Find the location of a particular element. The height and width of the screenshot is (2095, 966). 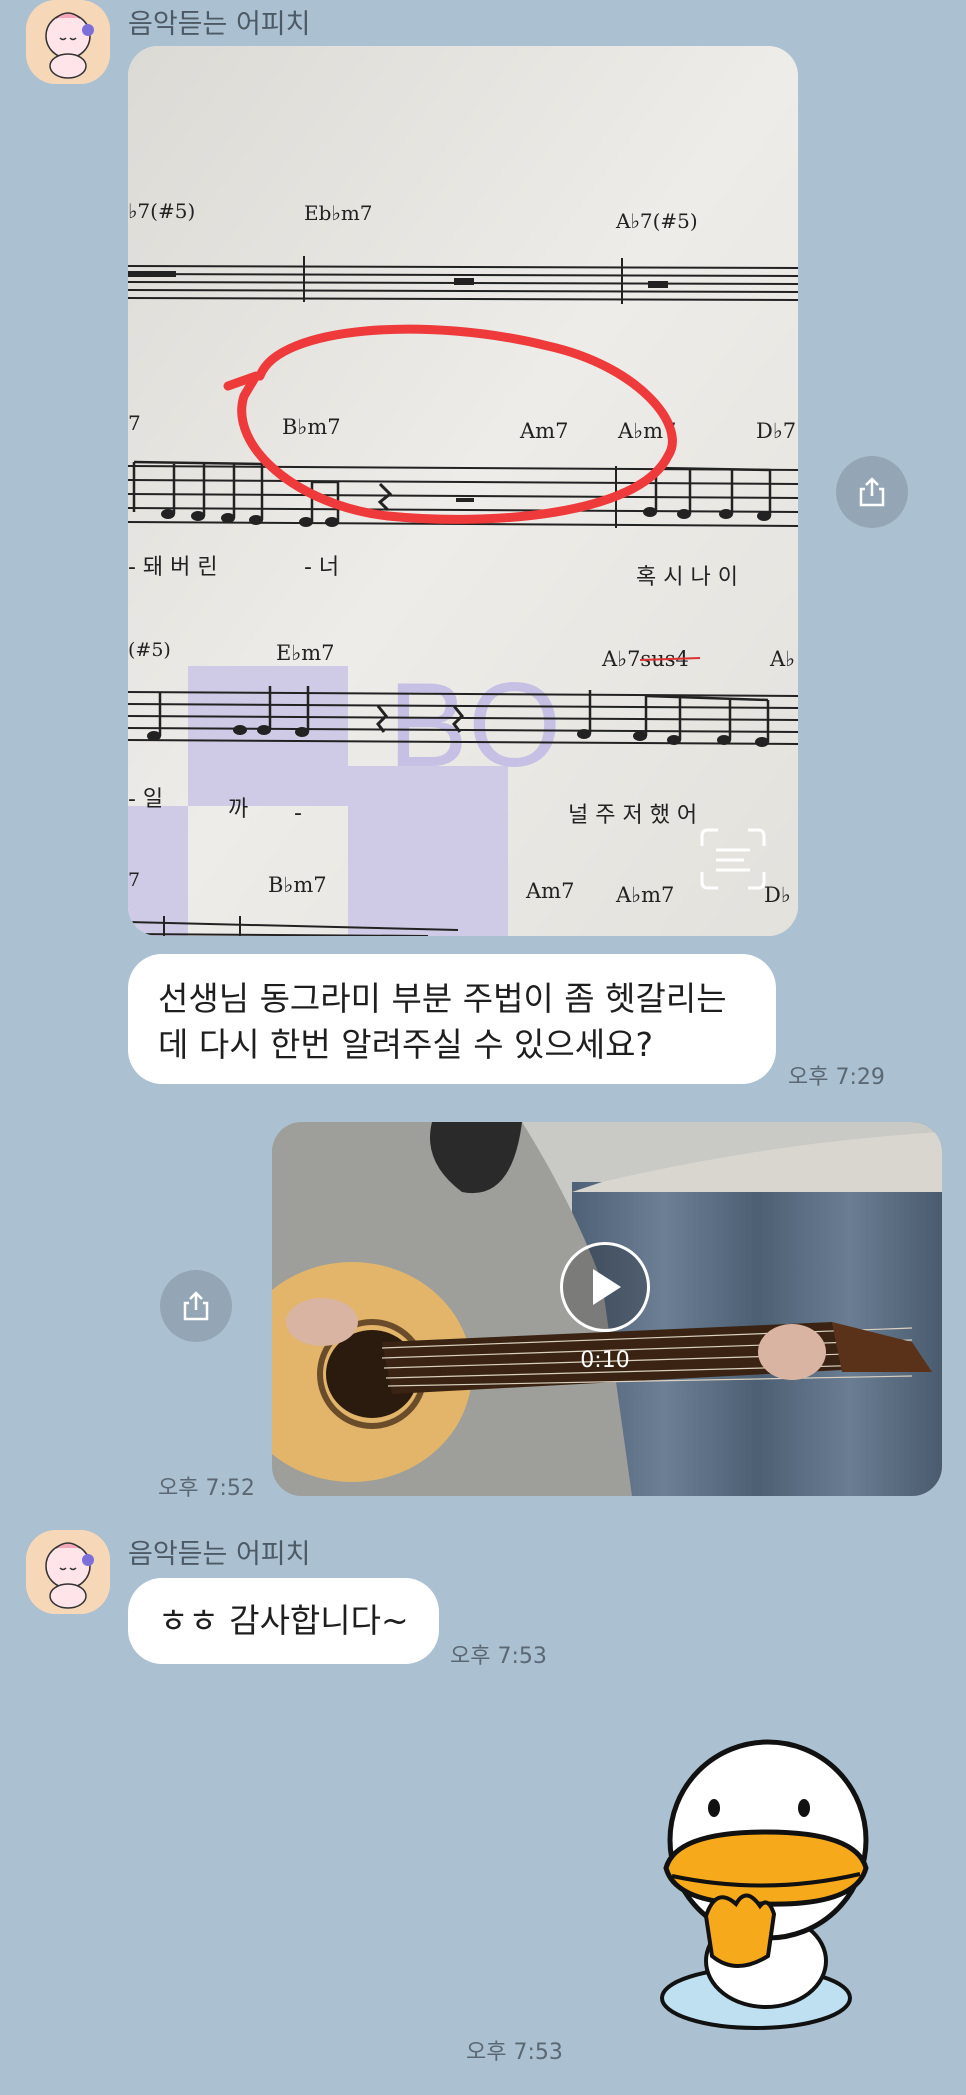

video-message: 0:10 is located at coordinates (607, 1309).